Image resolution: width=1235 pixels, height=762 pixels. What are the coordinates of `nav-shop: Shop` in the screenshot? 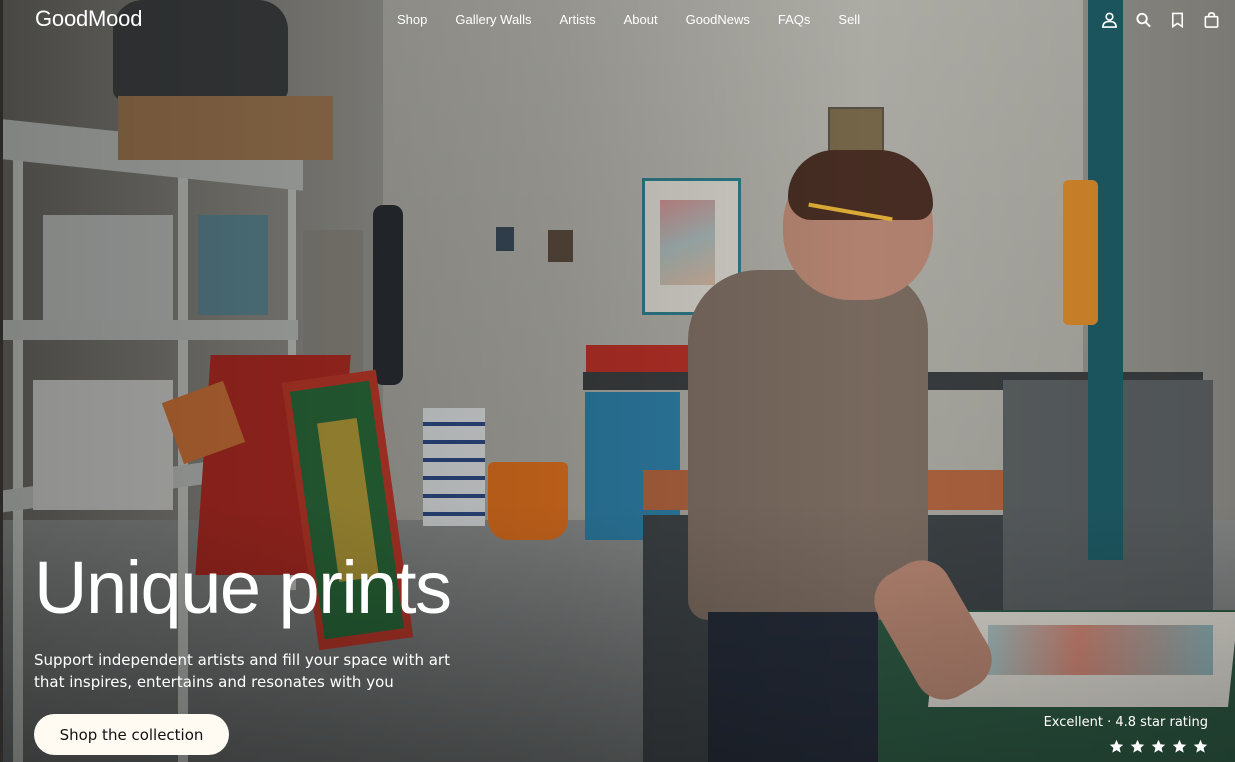 It's located at (412, 19).